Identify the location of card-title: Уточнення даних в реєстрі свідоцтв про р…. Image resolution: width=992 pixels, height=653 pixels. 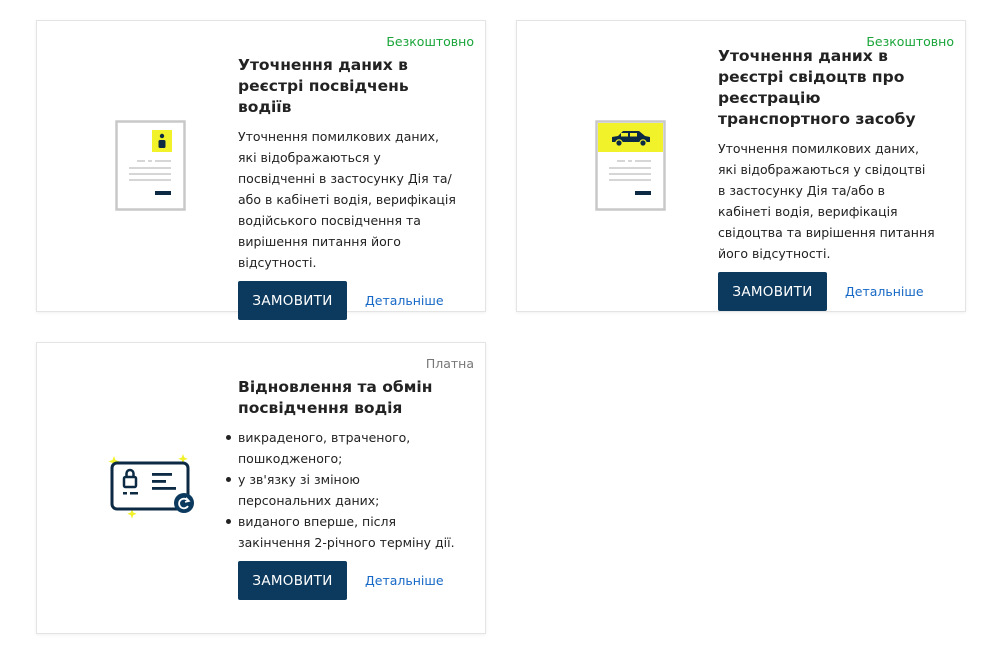
(817, 87).